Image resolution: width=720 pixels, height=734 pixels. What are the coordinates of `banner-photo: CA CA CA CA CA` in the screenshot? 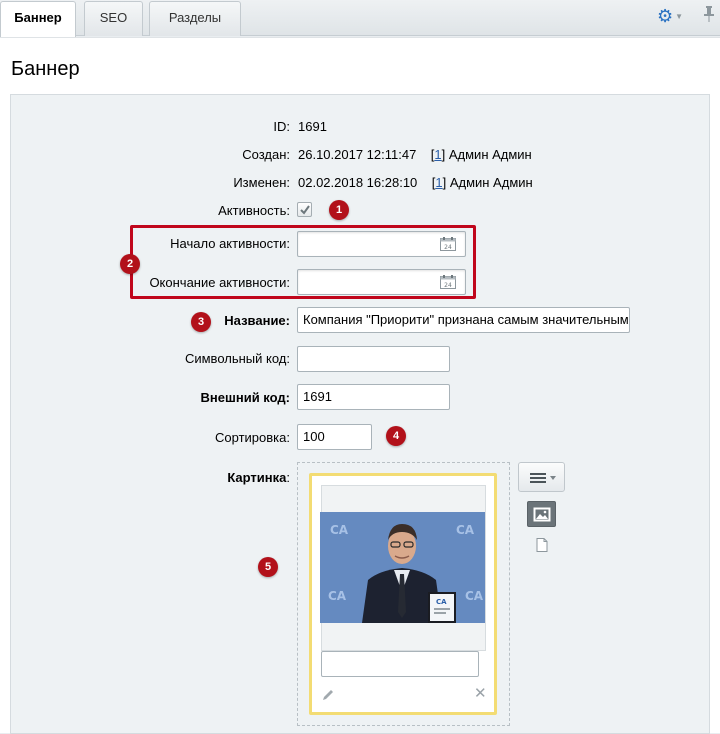 It's located at (402, 567).